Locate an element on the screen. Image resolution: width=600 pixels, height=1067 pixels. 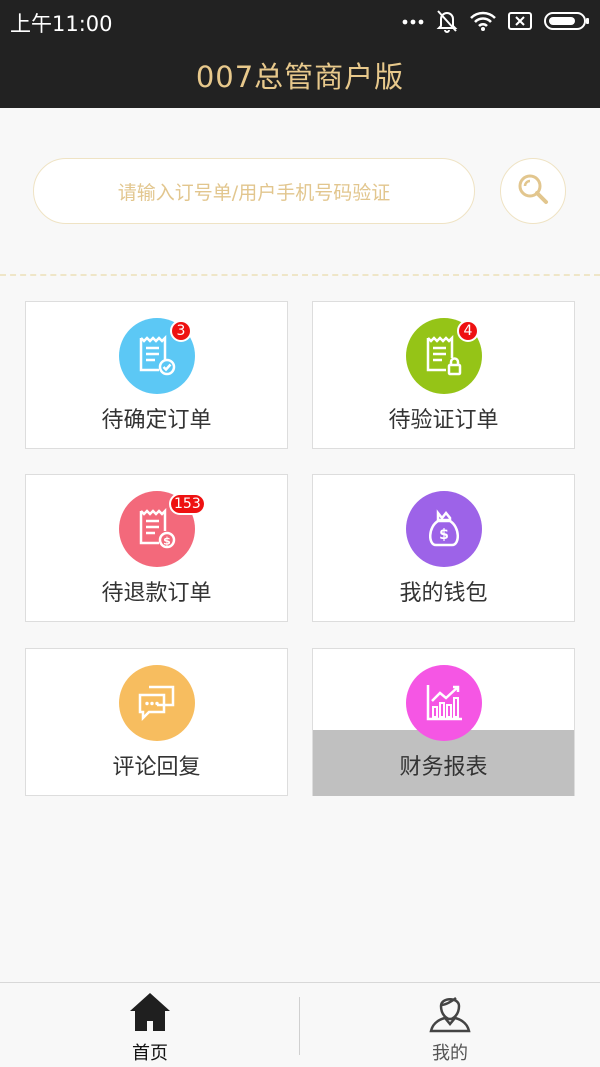
status-time: 上午11:00 is located at coordinates (61, 24).